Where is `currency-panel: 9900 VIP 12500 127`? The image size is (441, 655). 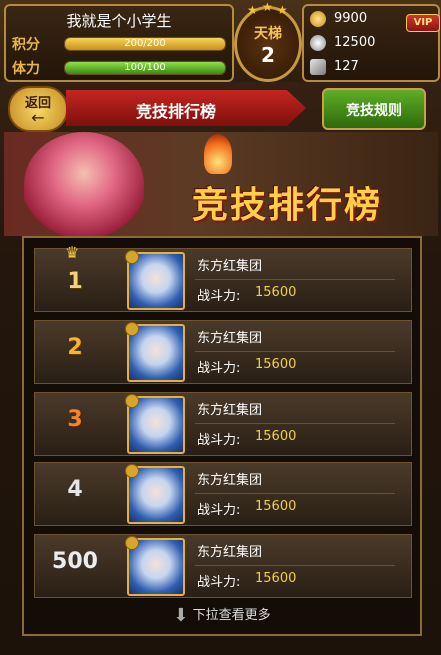 currency-panel: 9900 VIP 12500 127 is located at coordinates (371, 43).